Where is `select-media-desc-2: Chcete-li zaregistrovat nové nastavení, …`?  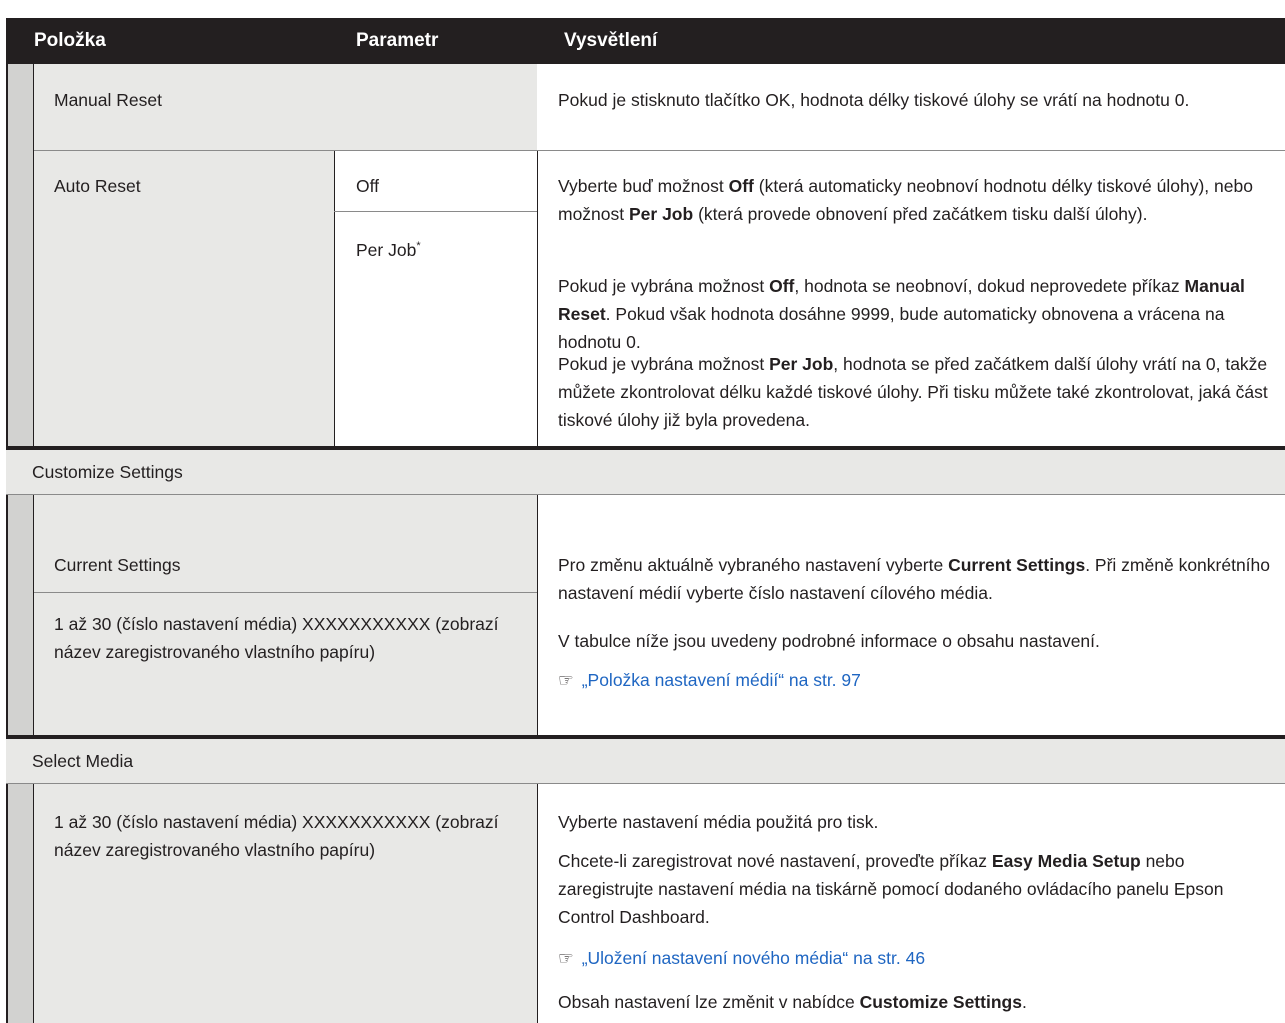 select-media-desc-2: Chcete-li zaregistrovat nové nastavení, … is located at coordinates (891, 889).